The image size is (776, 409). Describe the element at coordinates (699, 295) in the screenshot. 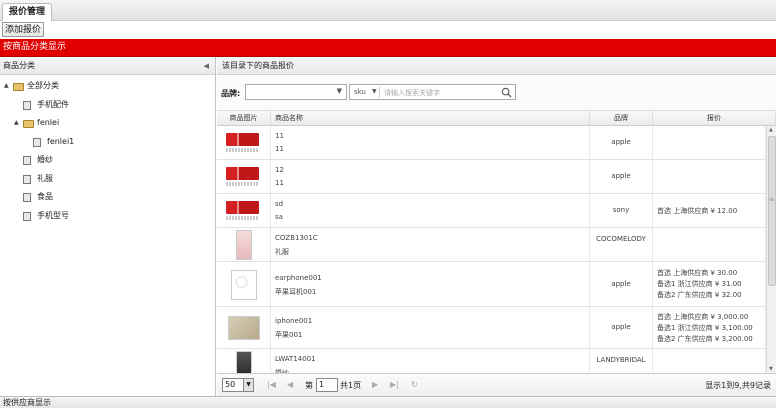

I see `price-item: 备选2 广东供应商 ¥ 32.00` at that location.